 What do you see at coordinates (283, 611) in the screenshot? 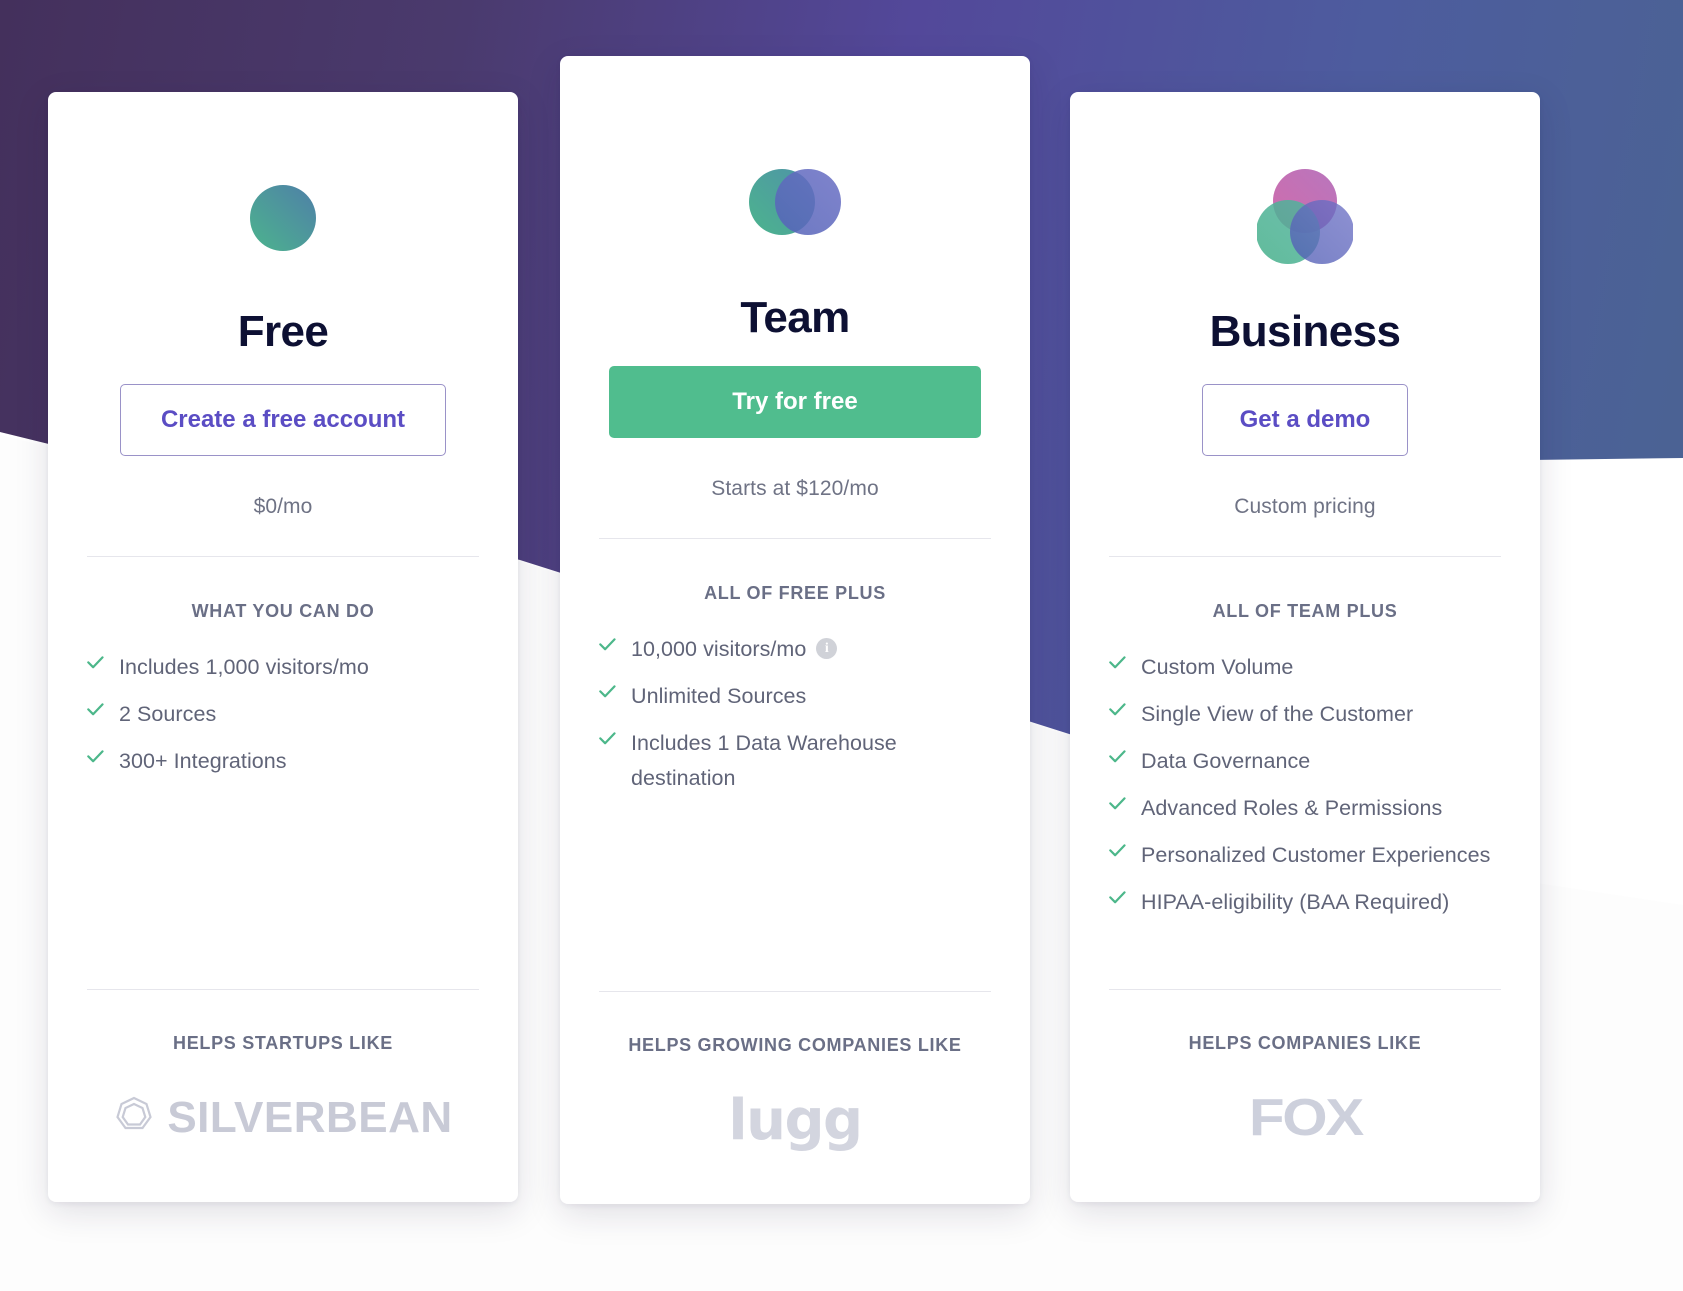
I see `features-heading-free: WHAT YOU CAN DO` at bounding box center [283, 611].